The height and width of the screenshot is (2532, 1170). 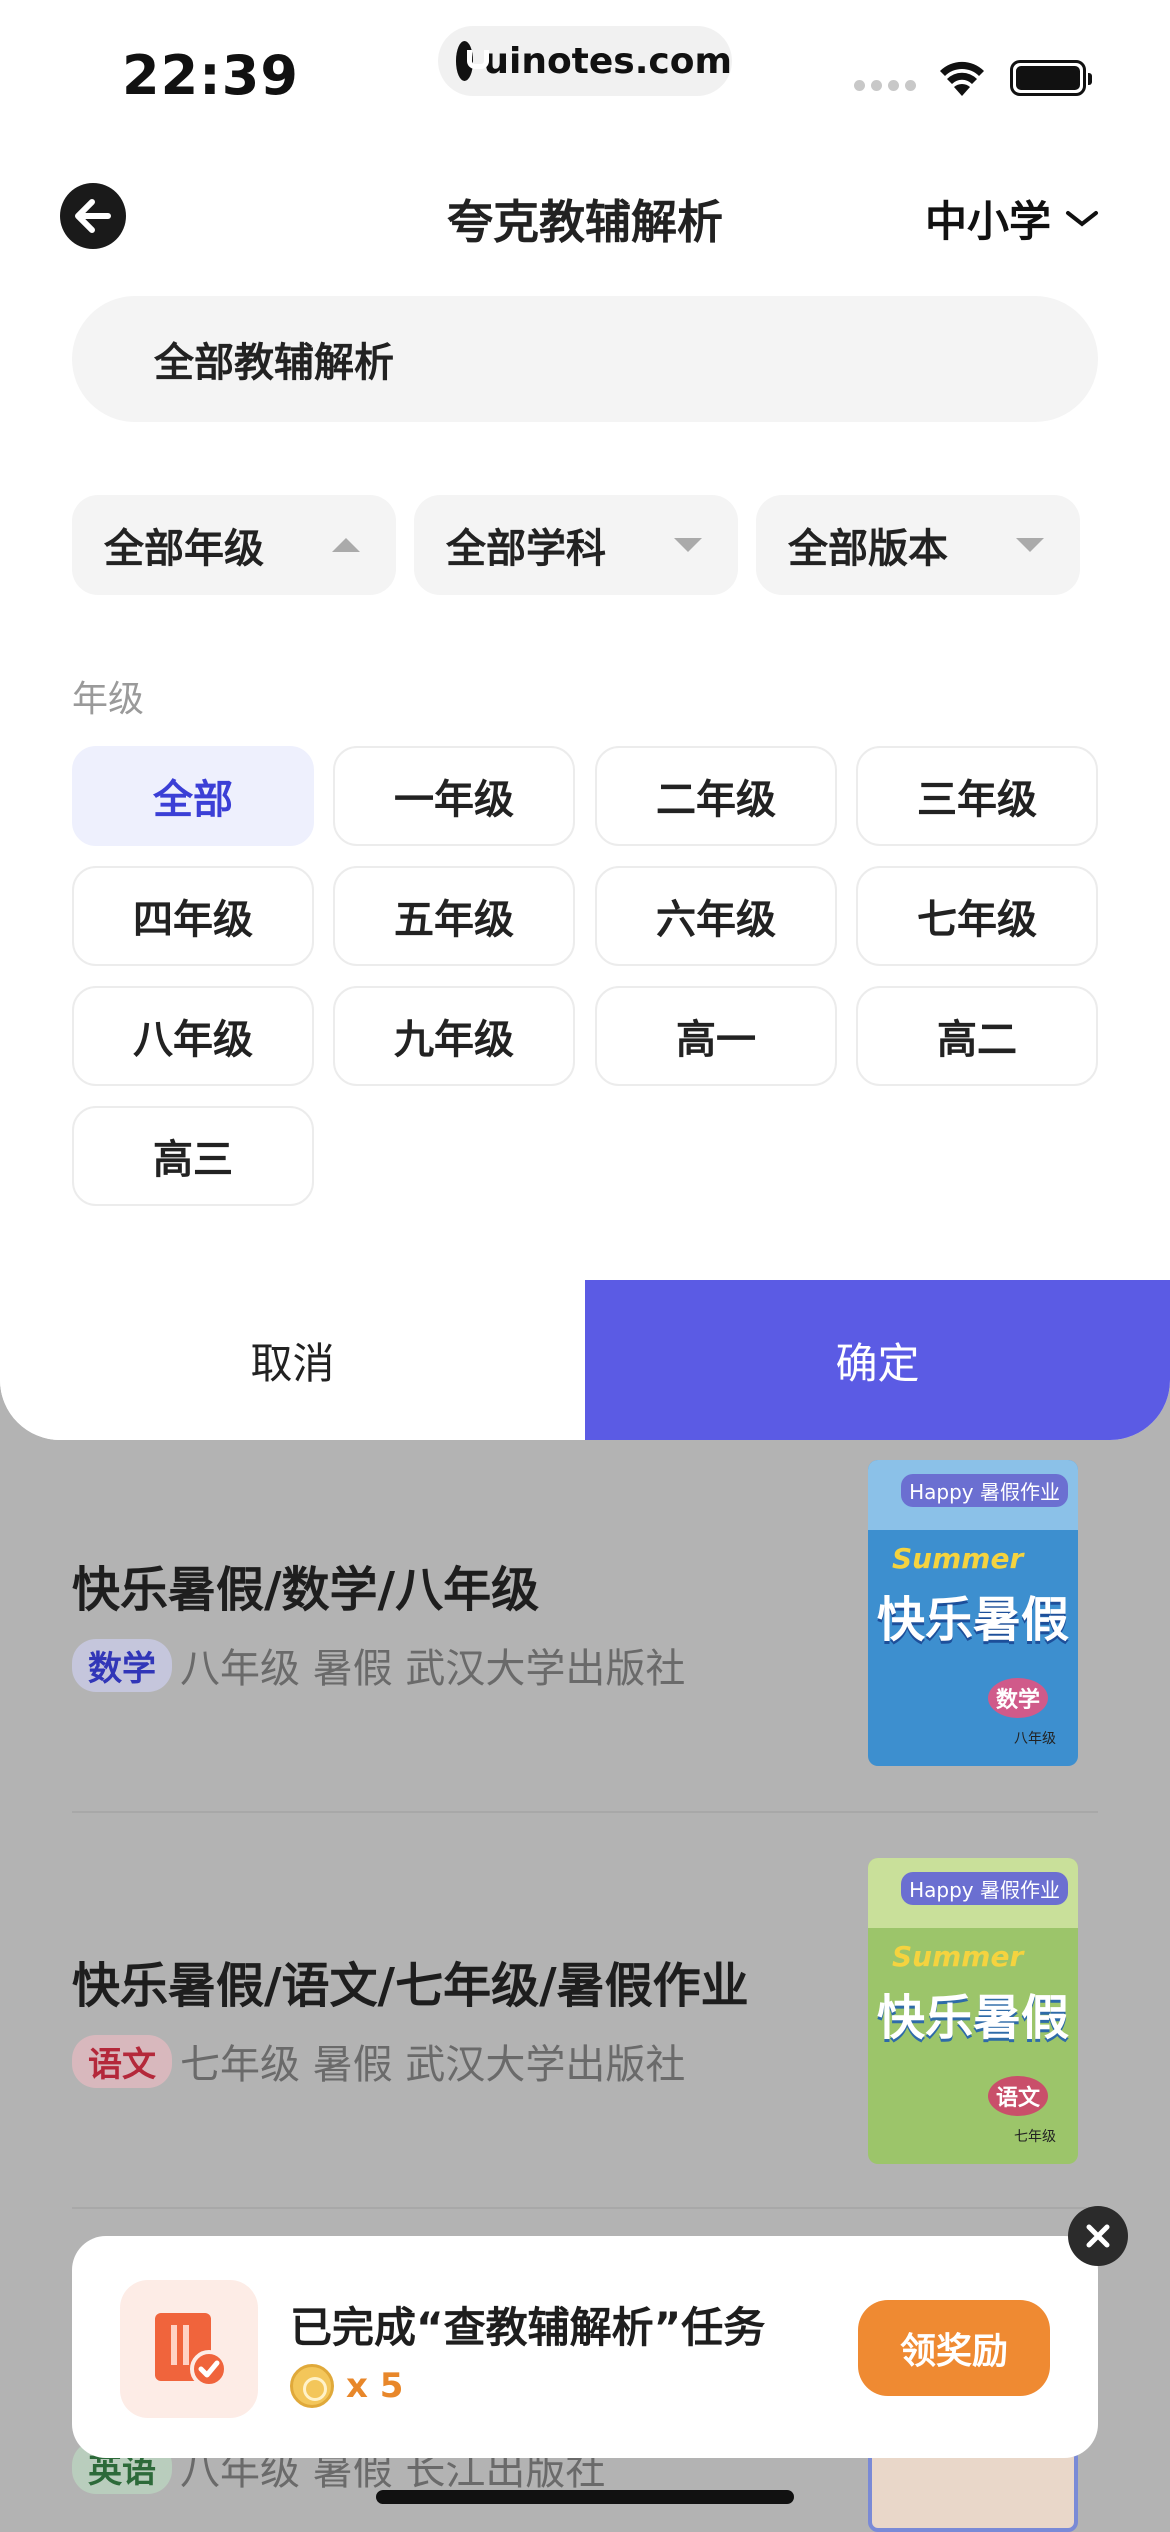 I want to click on close-icon, so click(x=1098, y=2236).